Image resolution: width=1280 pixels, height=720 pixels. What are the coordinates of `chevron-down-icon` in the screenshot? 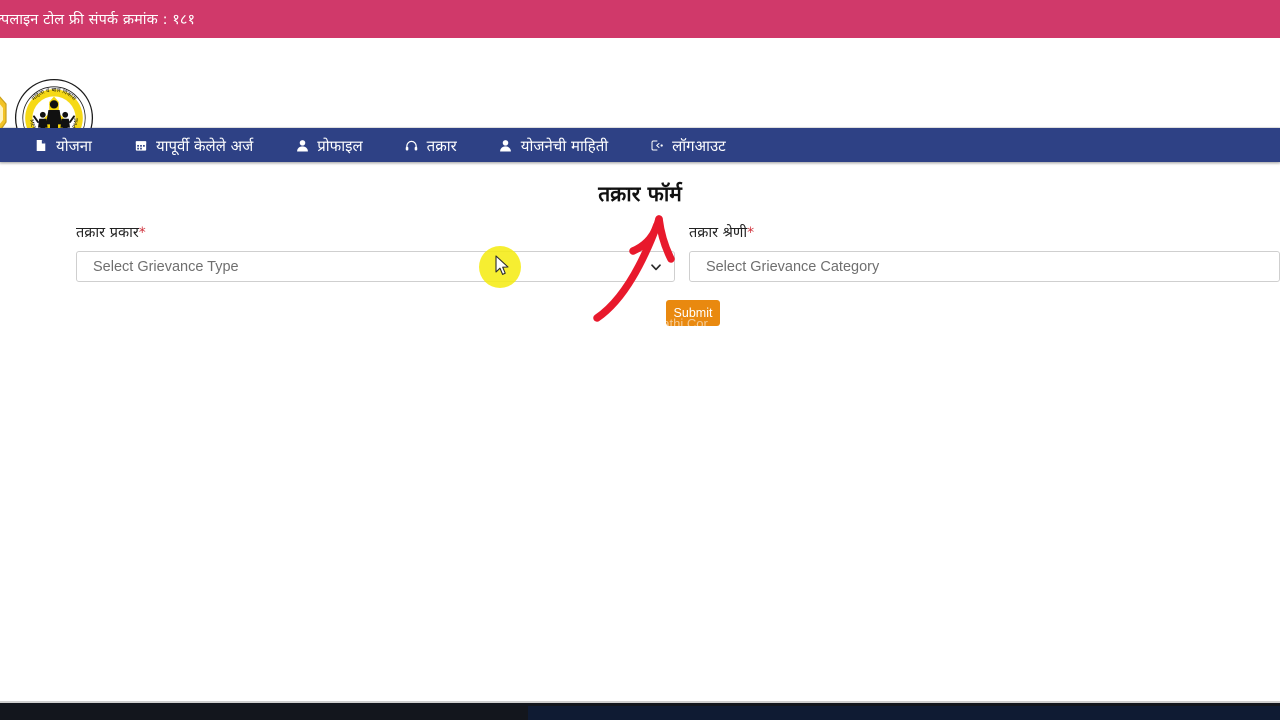 It's located at (656, 266).